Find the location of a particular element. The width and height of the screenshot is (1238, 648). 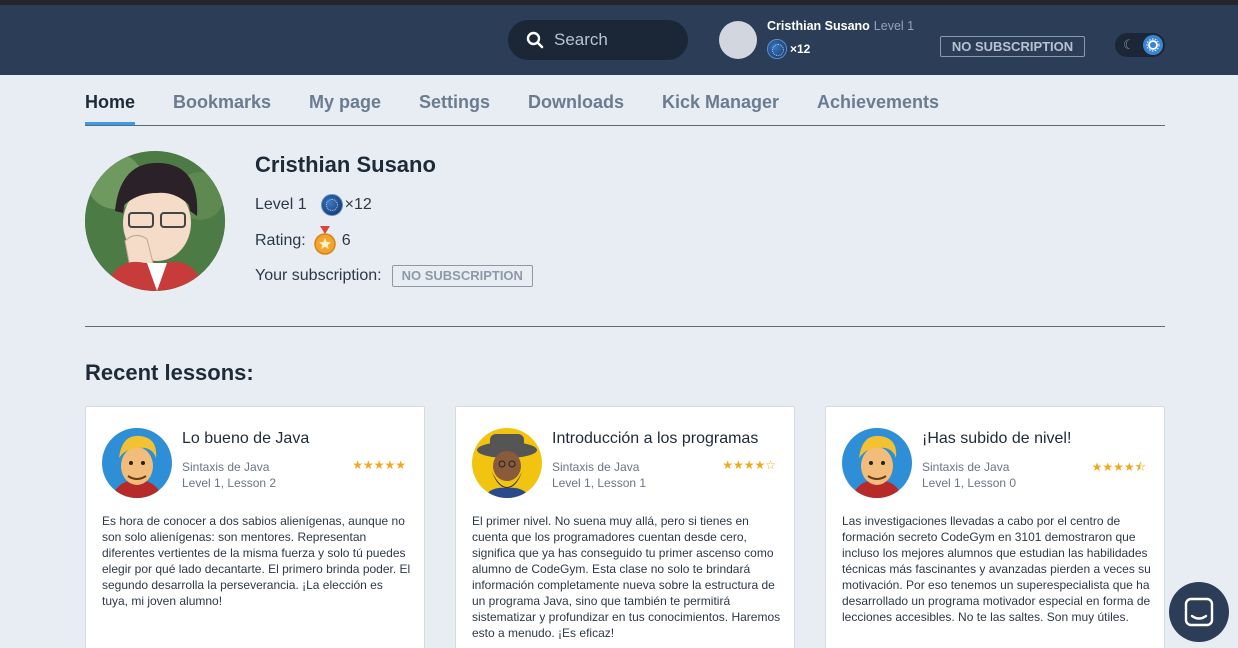

sun-icon is located at coordinates (1153, 45).